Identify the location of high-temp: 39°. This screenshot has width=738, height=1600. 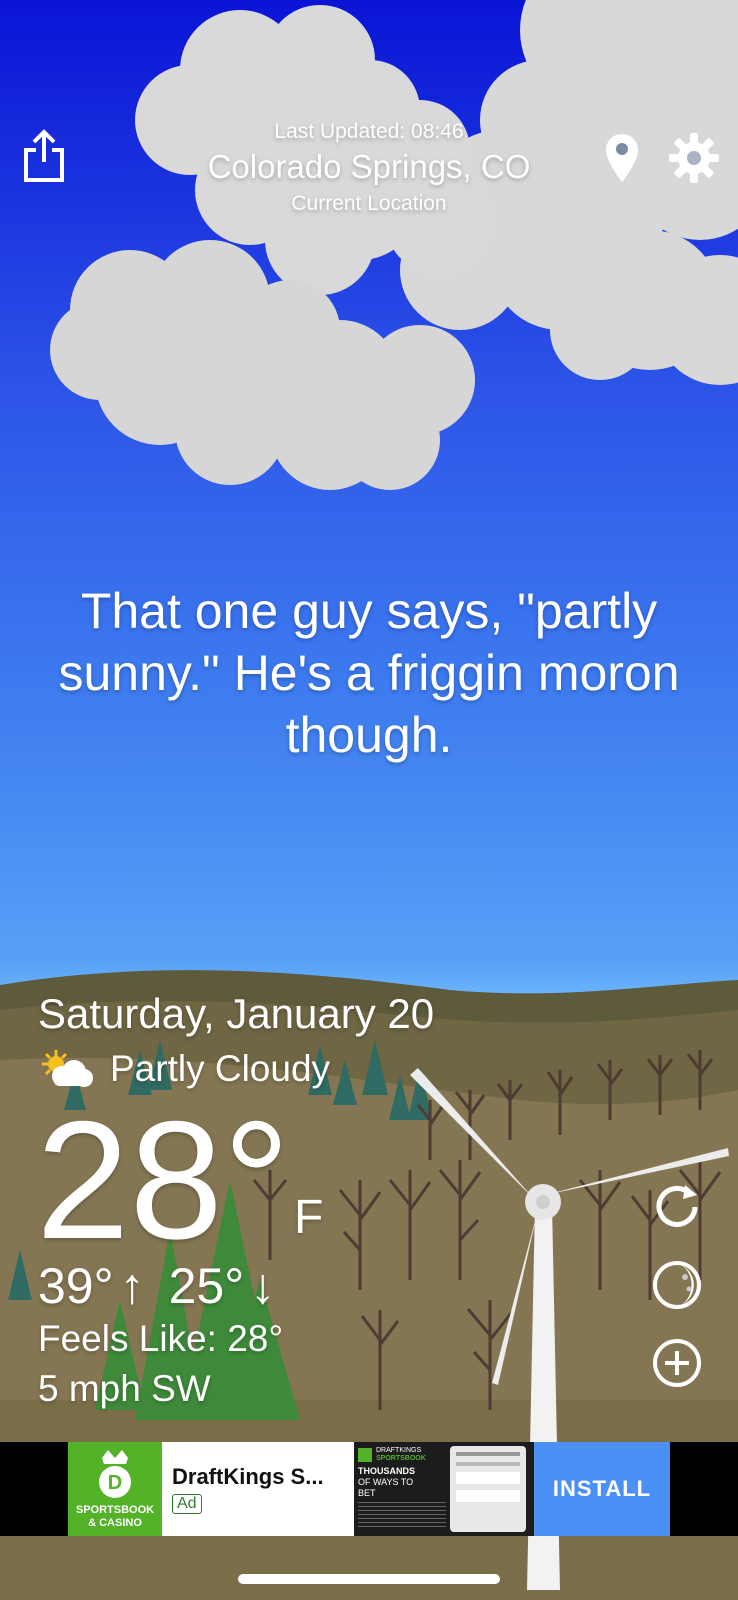
(76, 1286).